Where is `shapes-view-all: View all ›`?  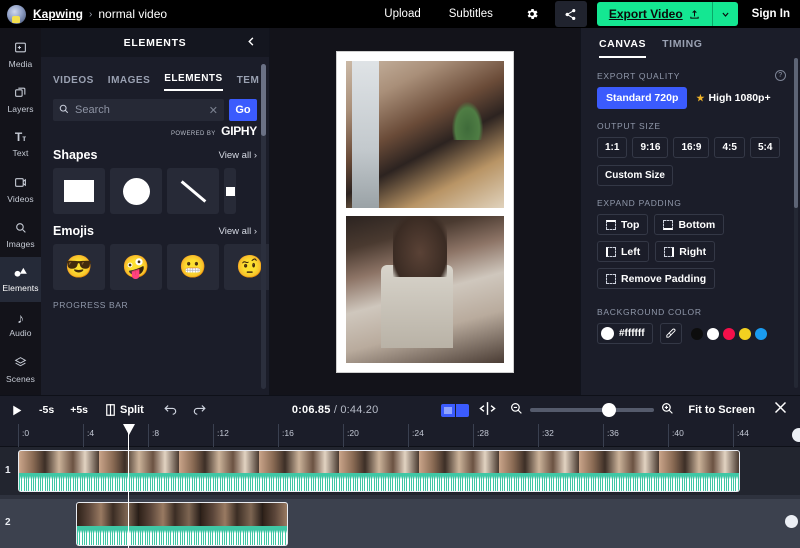
shapes-view-all: View all › is located at coordinates (238, 155).